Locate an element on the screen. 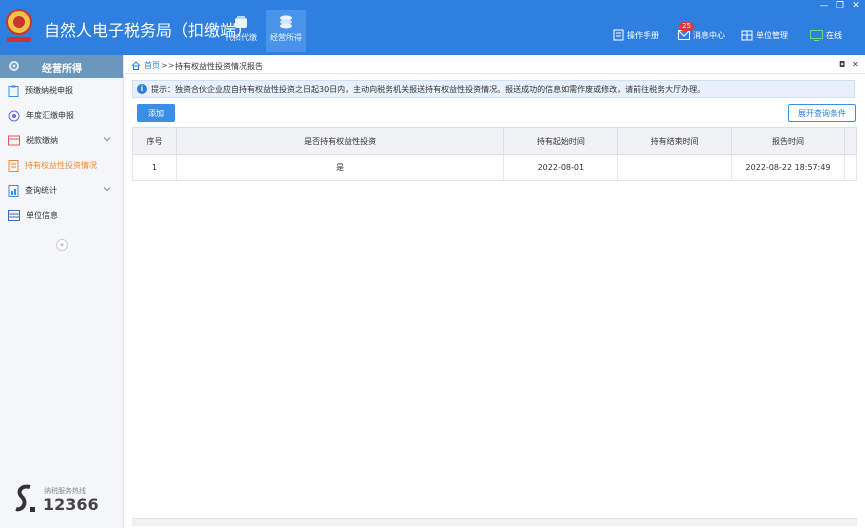 The image size is (865, 528). sidebar-item-label: 持有权益性投资情况 is located at coordinates (61, 165).